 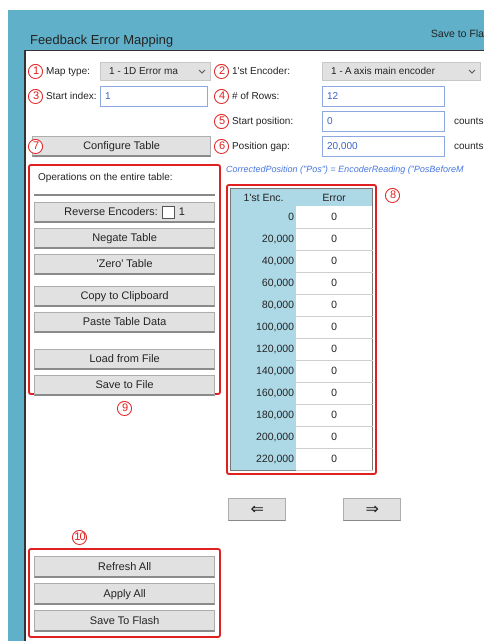 What do you see at coordinates (68, 71) in the screenshot?
I see `field-label: Map type:` at bounding box center [68, 71].